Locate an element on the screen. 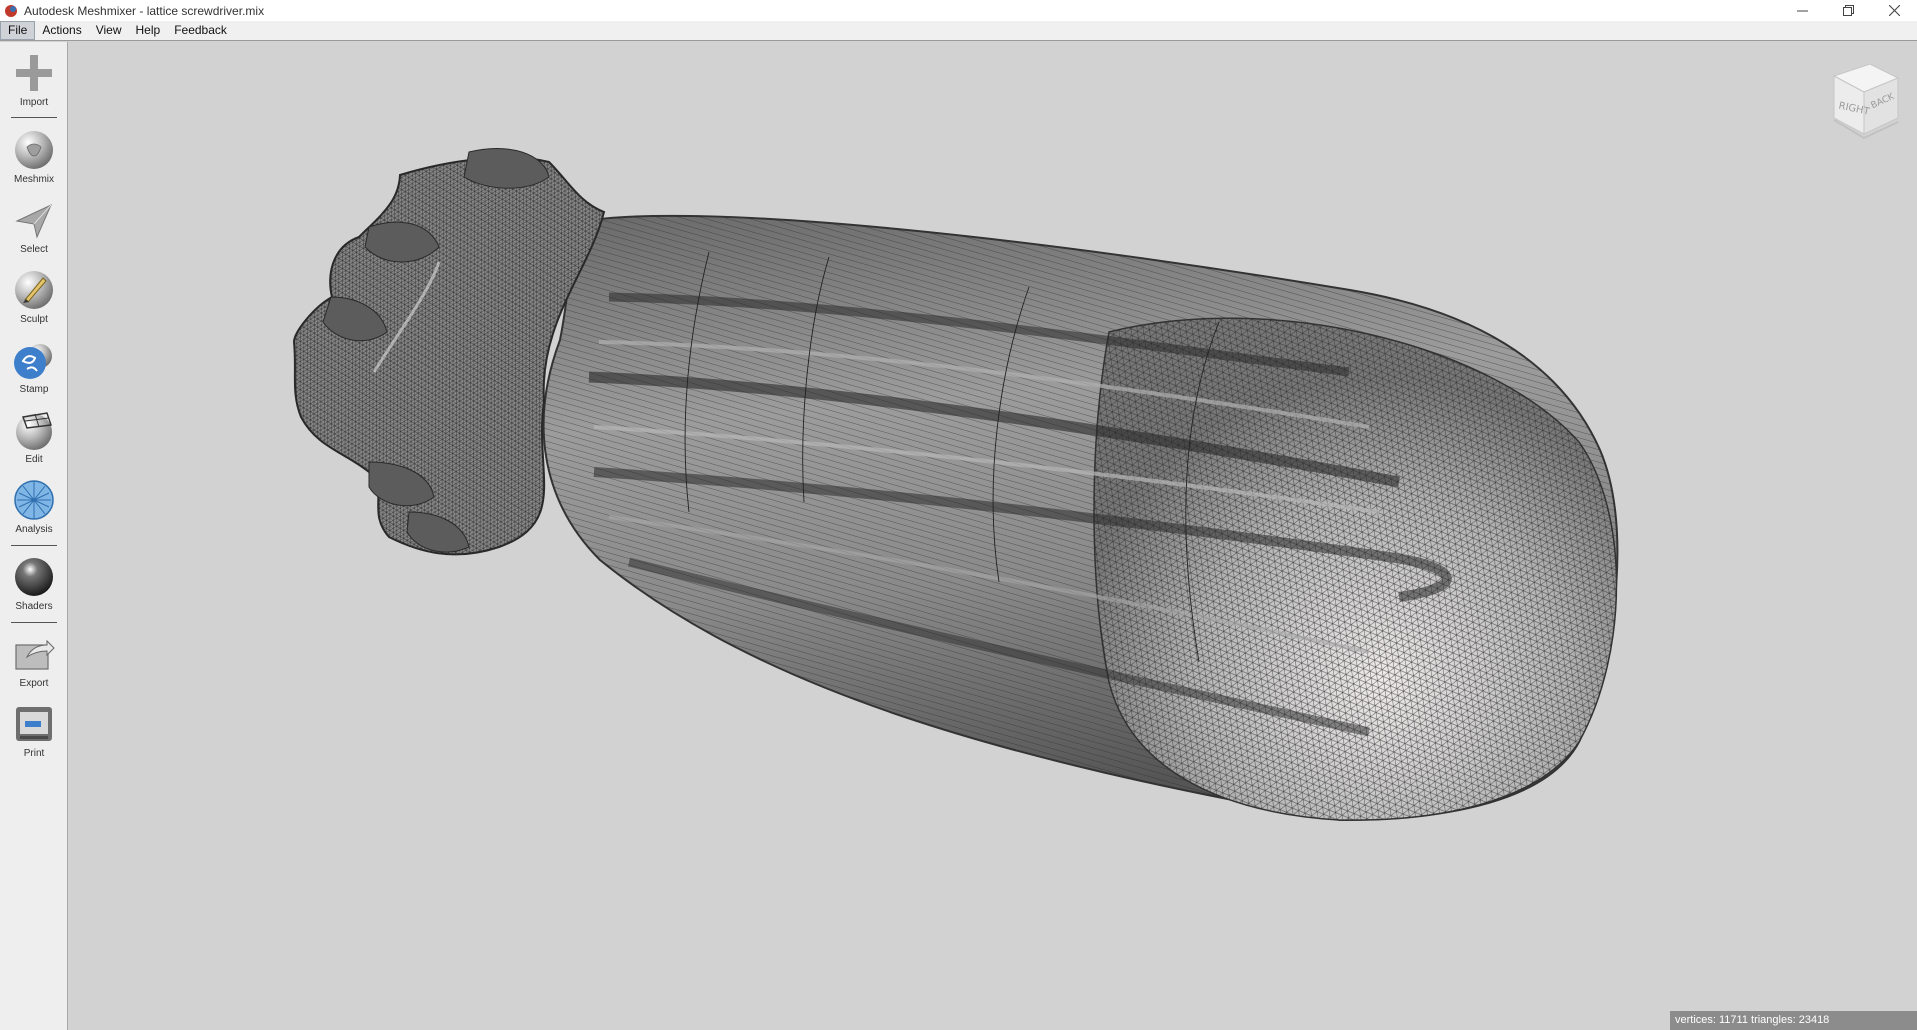 The height and width of the screenshot is (1030, 1917). tool-shaders-label: Shaders is located at coordinates (34, 606).